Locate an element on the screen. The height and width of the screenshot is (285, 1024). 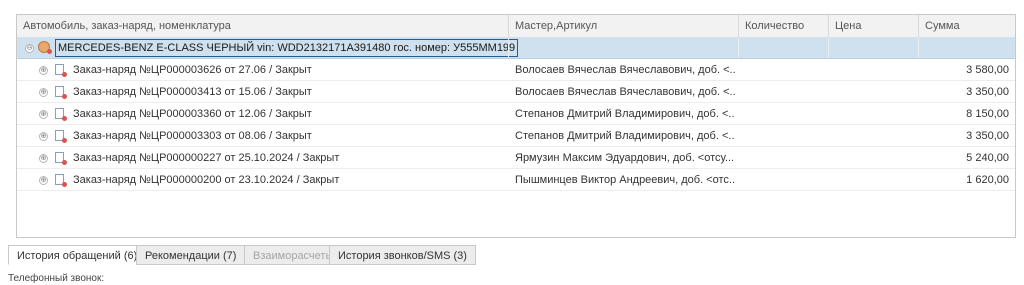
vehicle-cell-sep is located at coordinates (263, 47).